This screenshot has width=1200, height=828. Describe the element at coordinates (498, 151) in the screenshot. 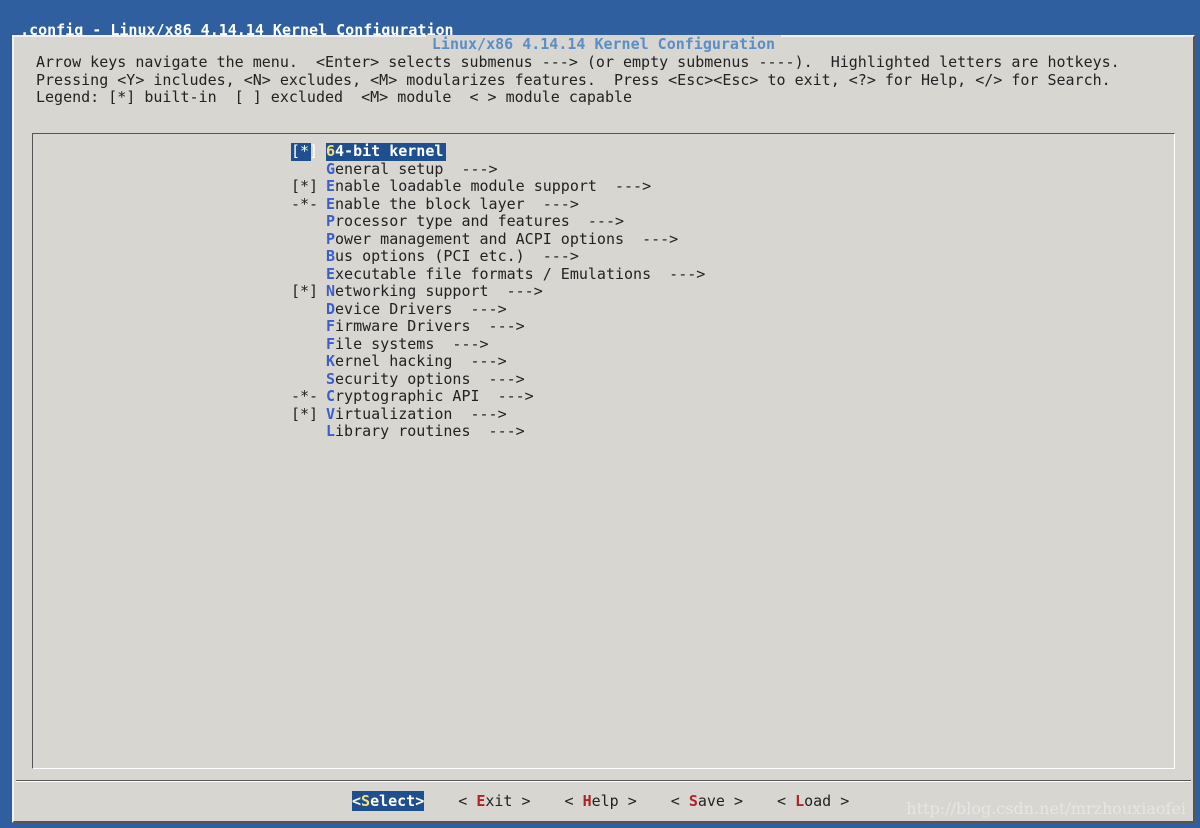

I see `menu-item: [*] 64-bit kernel` at that location.